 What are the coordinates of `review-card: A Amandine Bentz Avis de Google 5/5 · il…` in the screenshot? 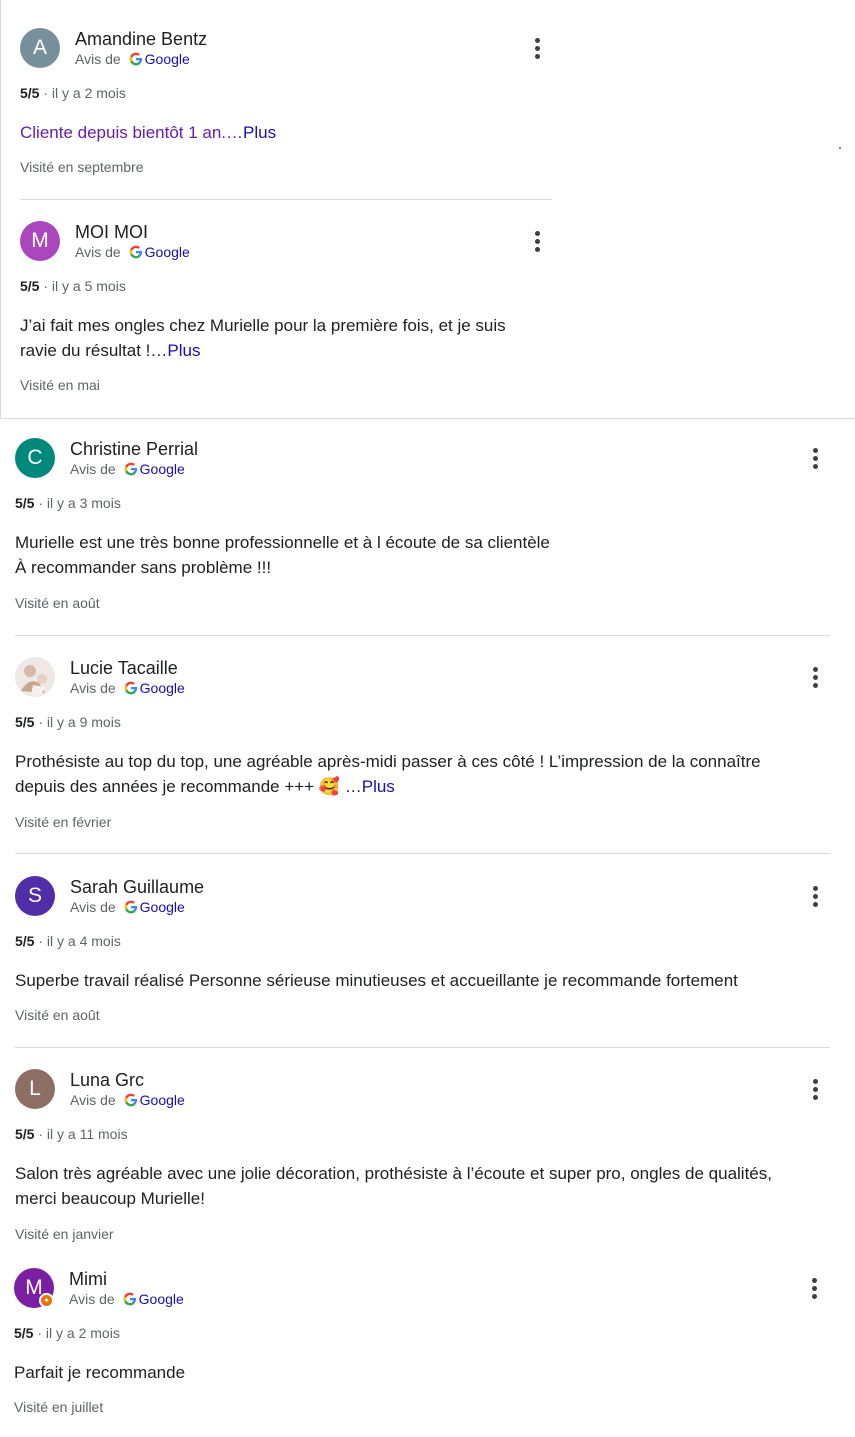 It's located at (290, 108).